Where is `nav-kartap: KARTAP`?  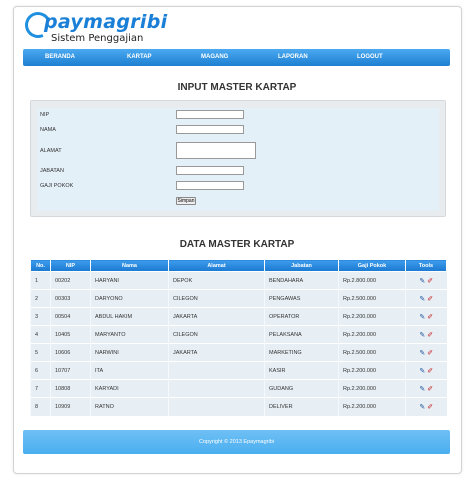
nav-kartap: KARTAP is located at coordinates (139, 57).